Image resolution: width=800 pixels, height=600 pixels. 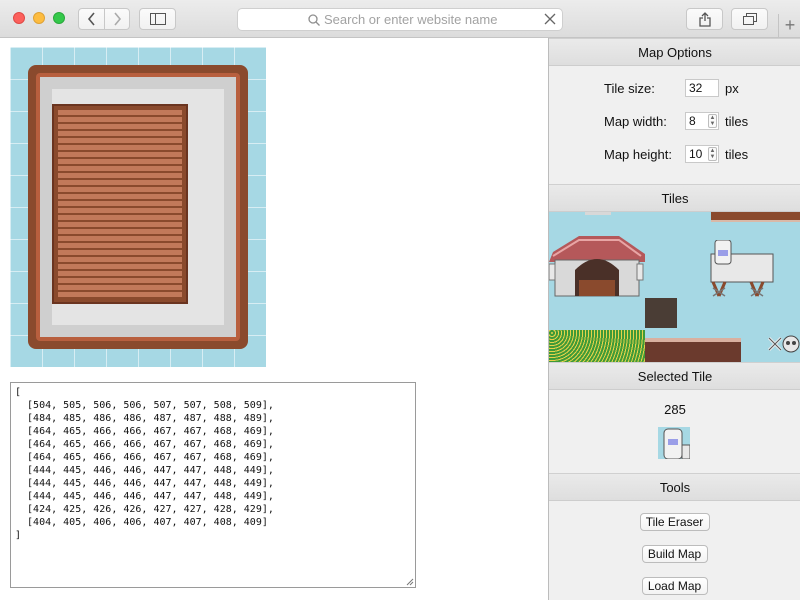 What do you see at coordinates (409, 581) in the screenshot?
I see `resize-handle-icon` at bounding box center [409, 581].